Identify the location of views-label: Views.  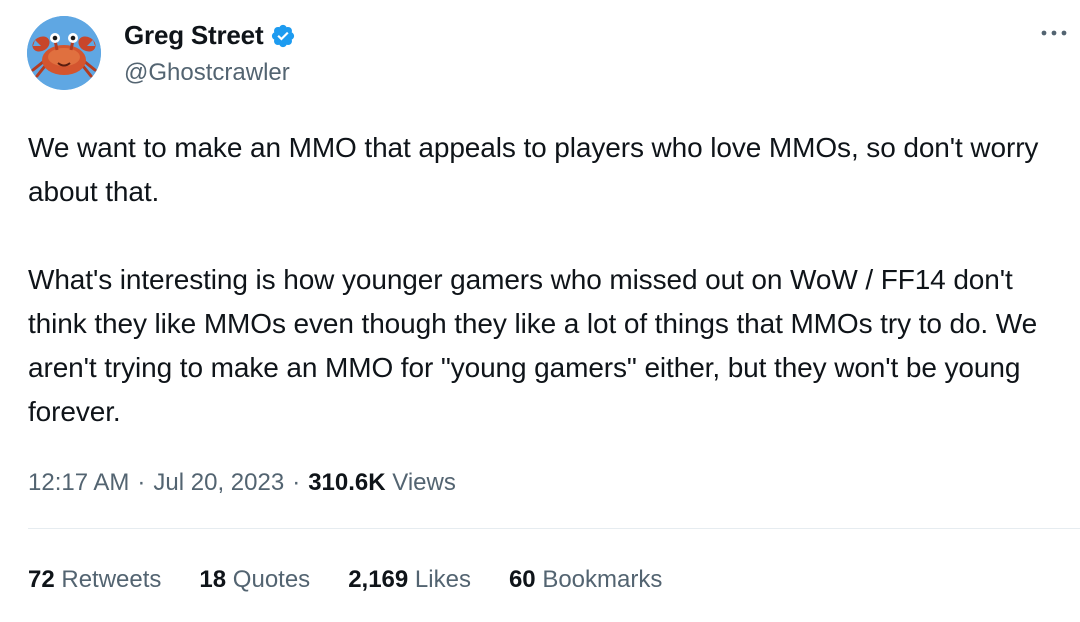
(424, 482).